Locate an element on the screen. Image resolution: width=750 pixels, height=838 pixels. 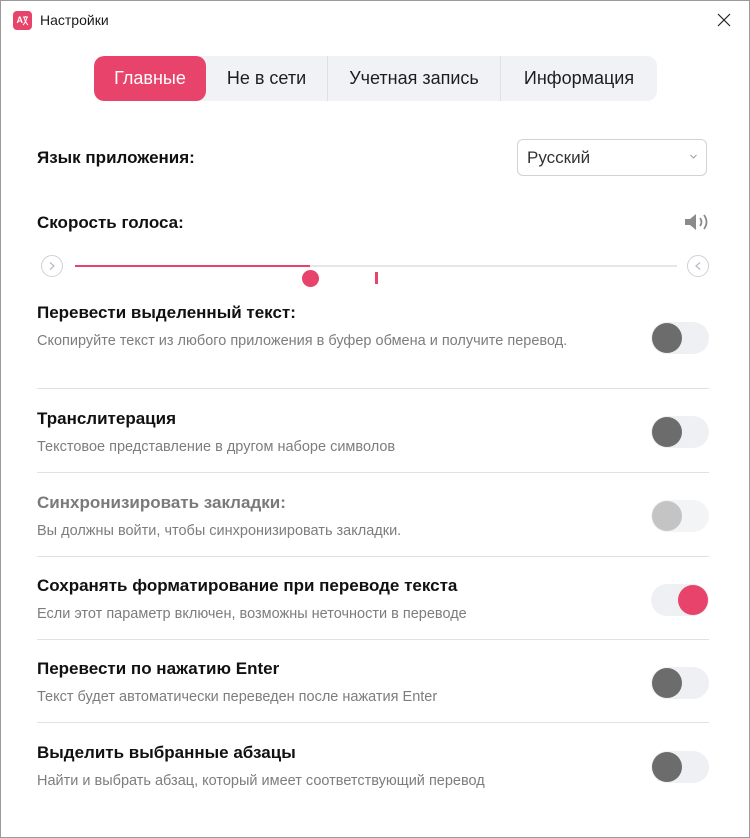
default-speed-tick is located at coordinates (376, 278).